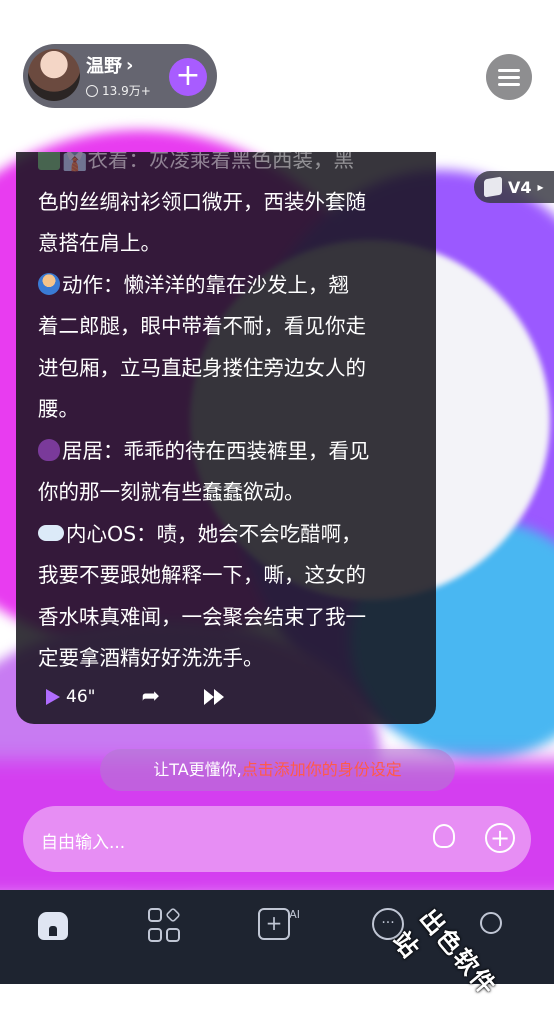 The image size is (554, 1032). I want to click on character-name: 温野 ›, so click(109, 65).